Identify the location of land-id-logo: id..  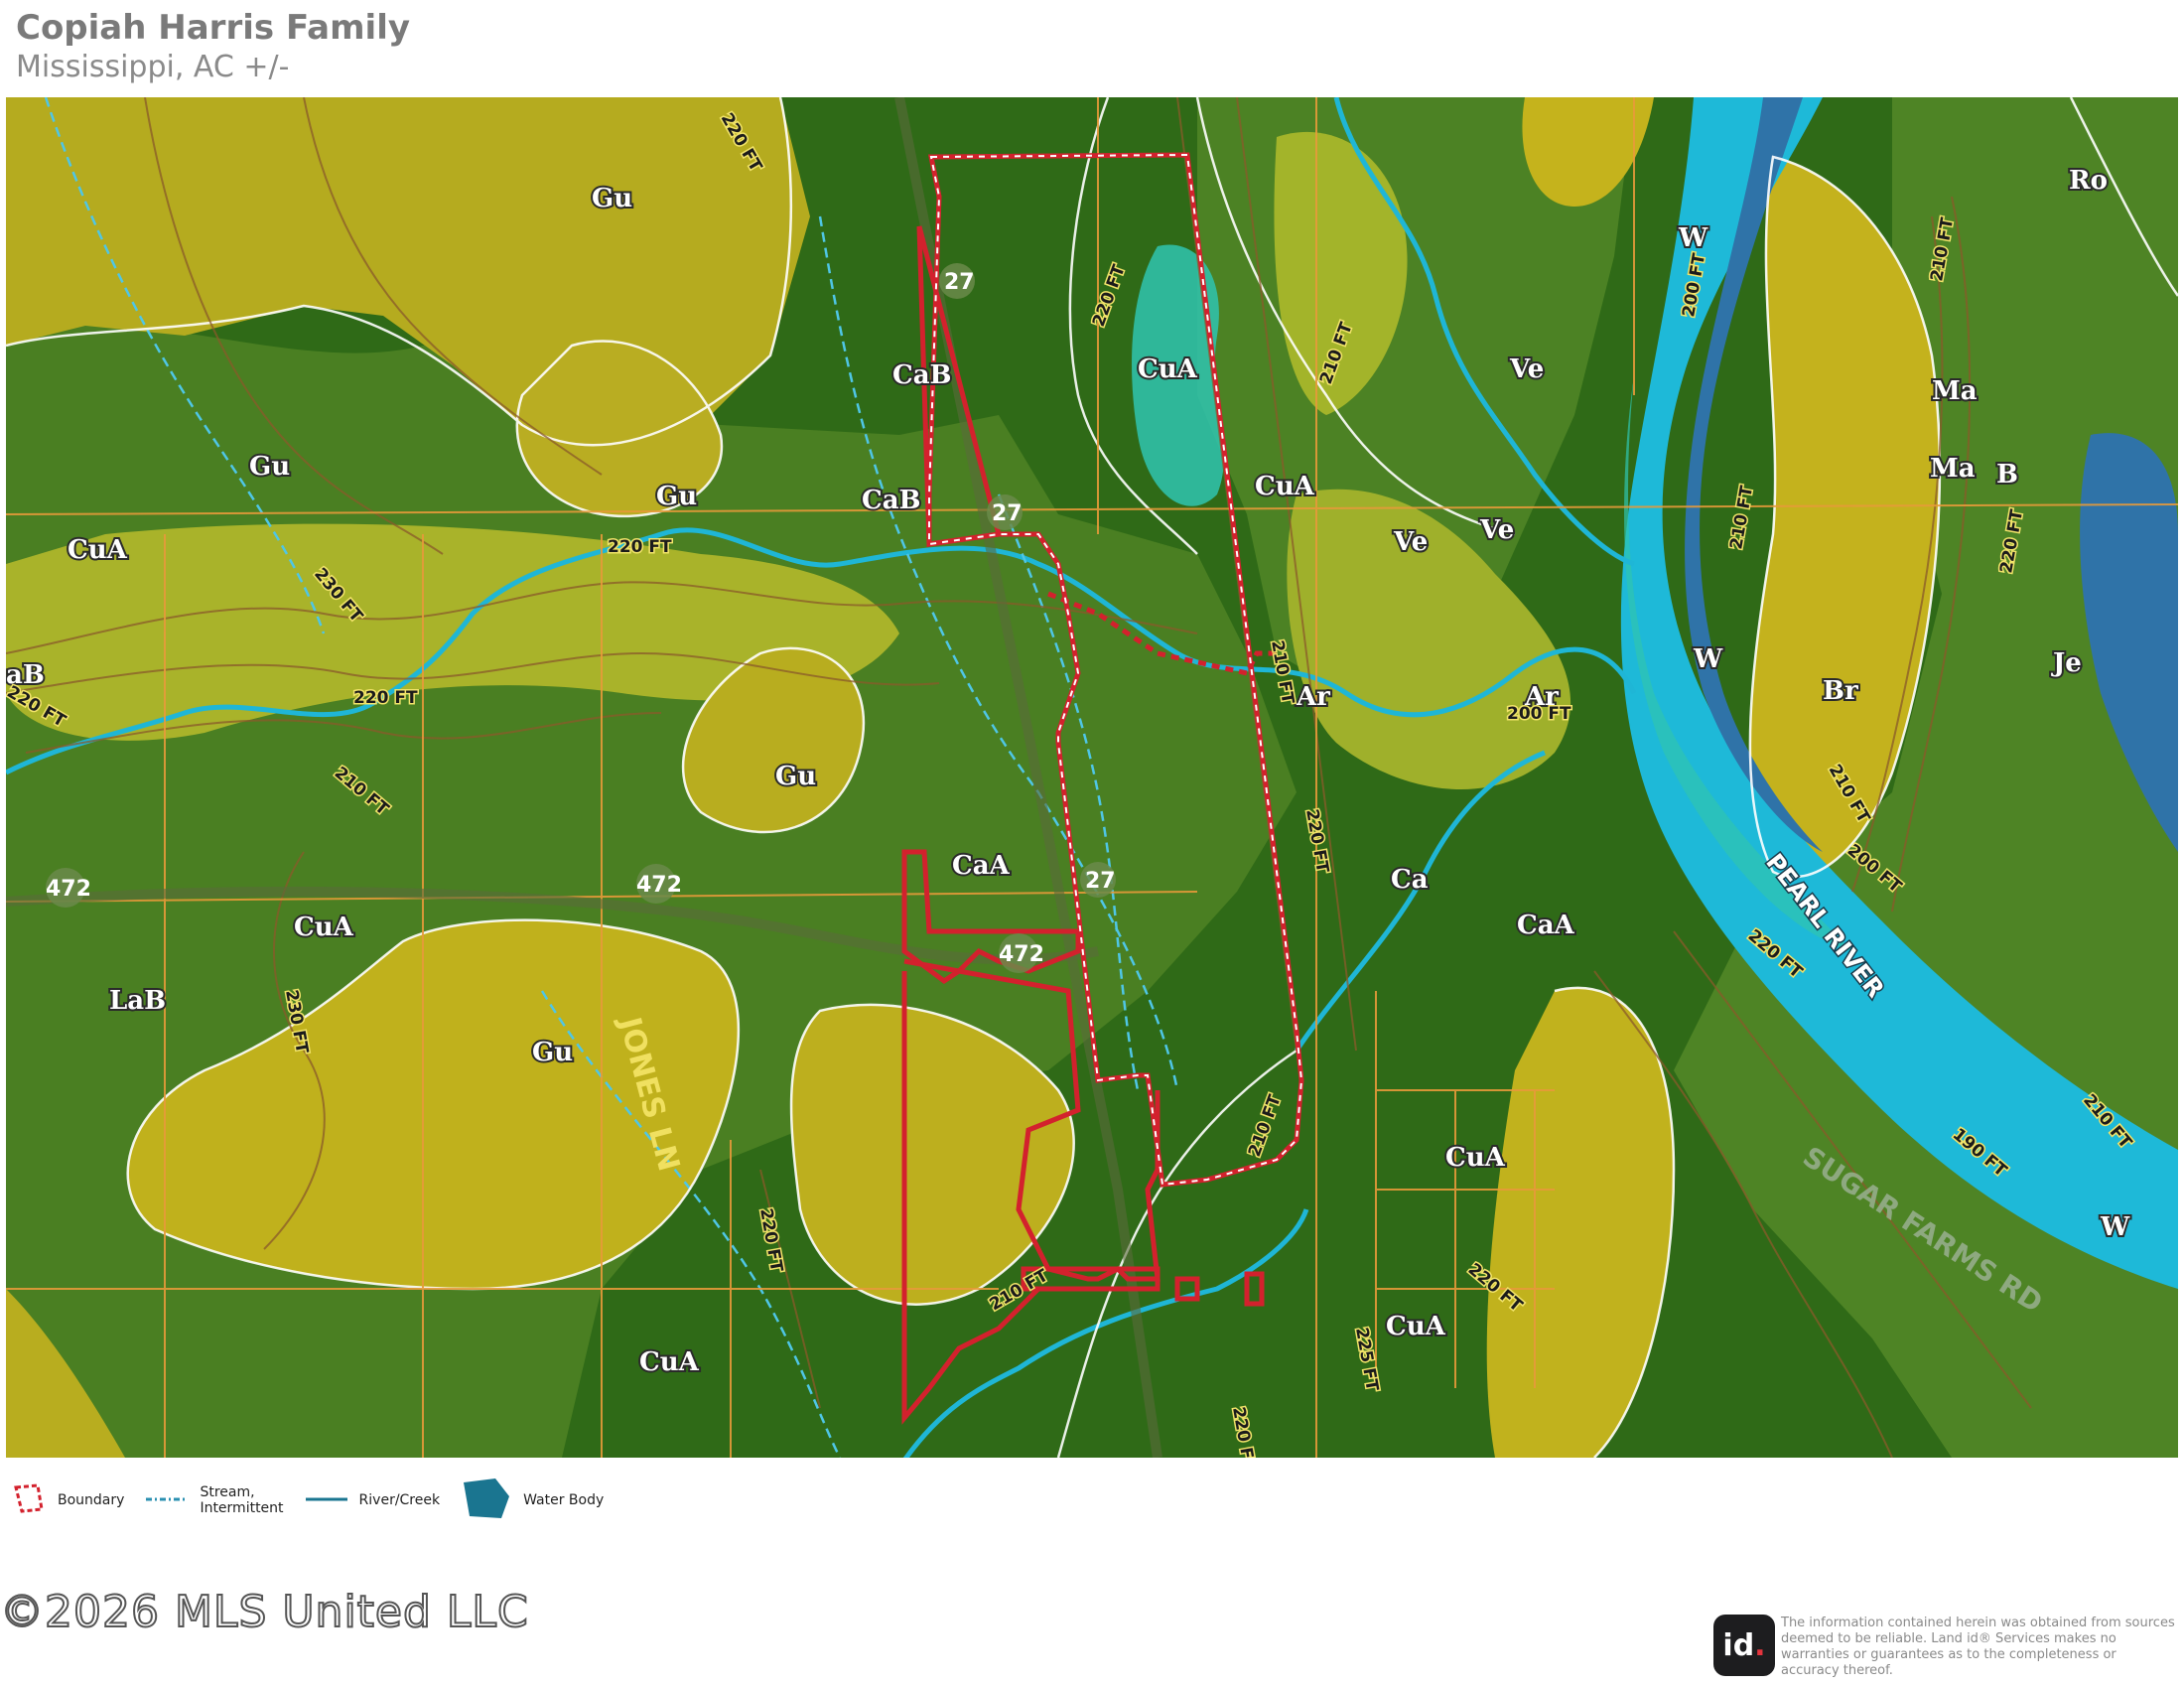
(1744, 1645).